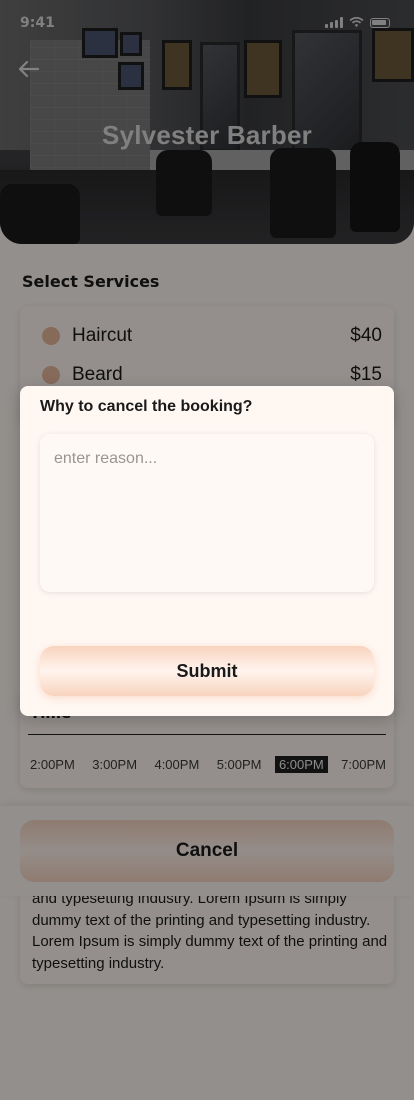 This screenshot has width=414, height=1100. What do you see at coordinates (146, 406) in the screenshot?
I see `dialog-title: Why to cancel the booking?` at bounding box center [146, 406].